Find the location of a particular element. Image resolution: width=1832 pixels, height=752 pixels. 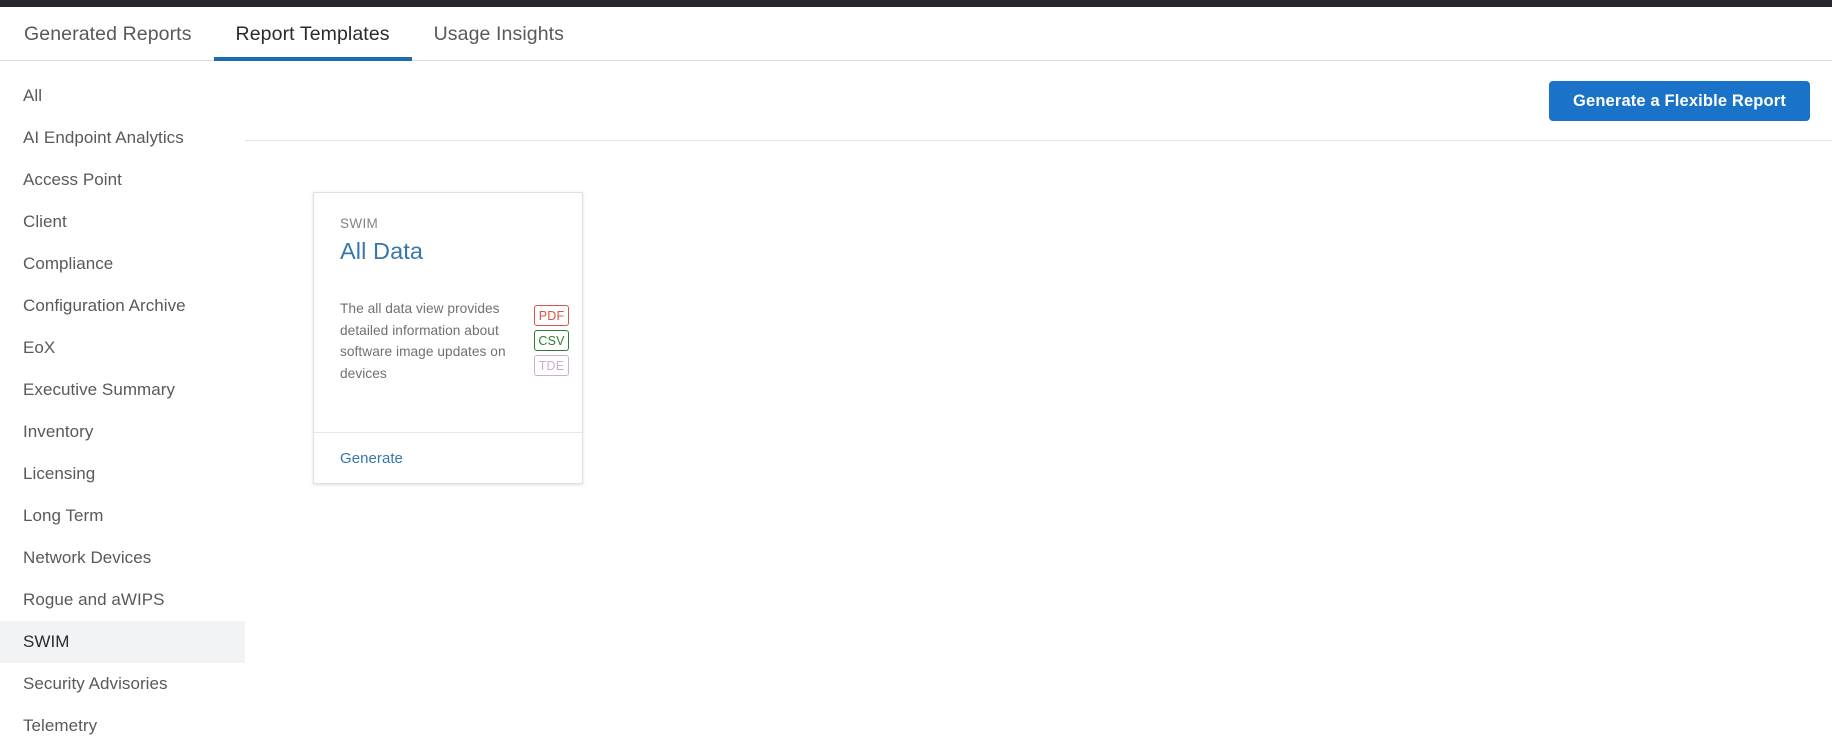

sidebar-item-label: Access Point is located at coordinates (72, 179).